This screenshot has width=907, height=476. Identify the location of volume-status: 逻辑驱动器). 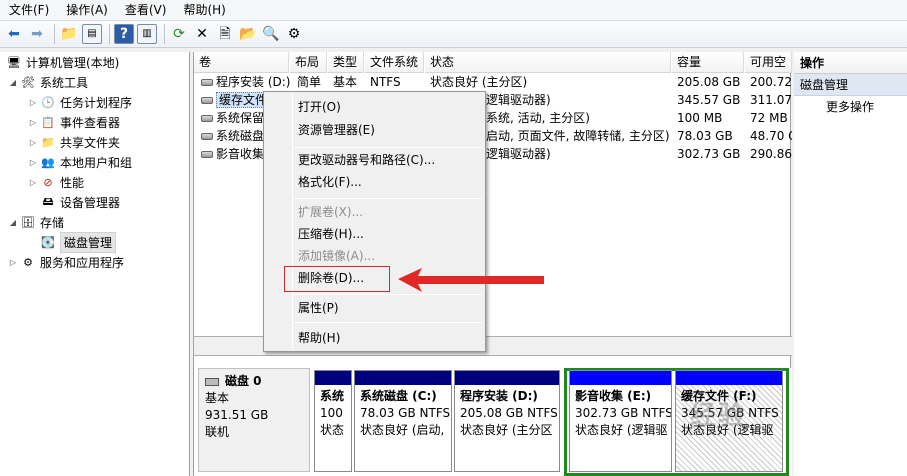
(518, 100).